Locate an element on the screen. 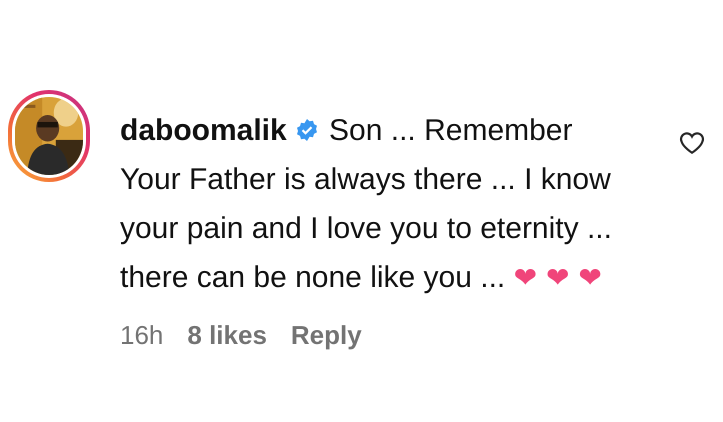  likes-count: 8 likes is located at coordinates (227, 335).